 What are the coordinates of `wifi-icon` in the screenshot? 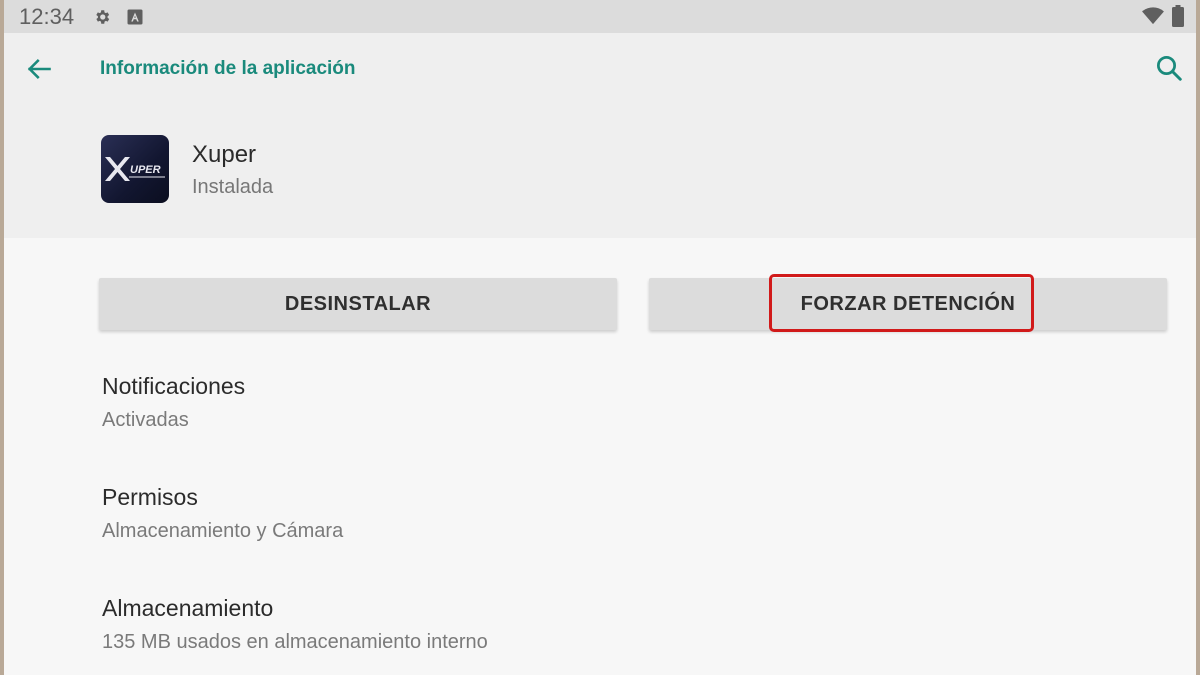 It's located at (1153, 18).